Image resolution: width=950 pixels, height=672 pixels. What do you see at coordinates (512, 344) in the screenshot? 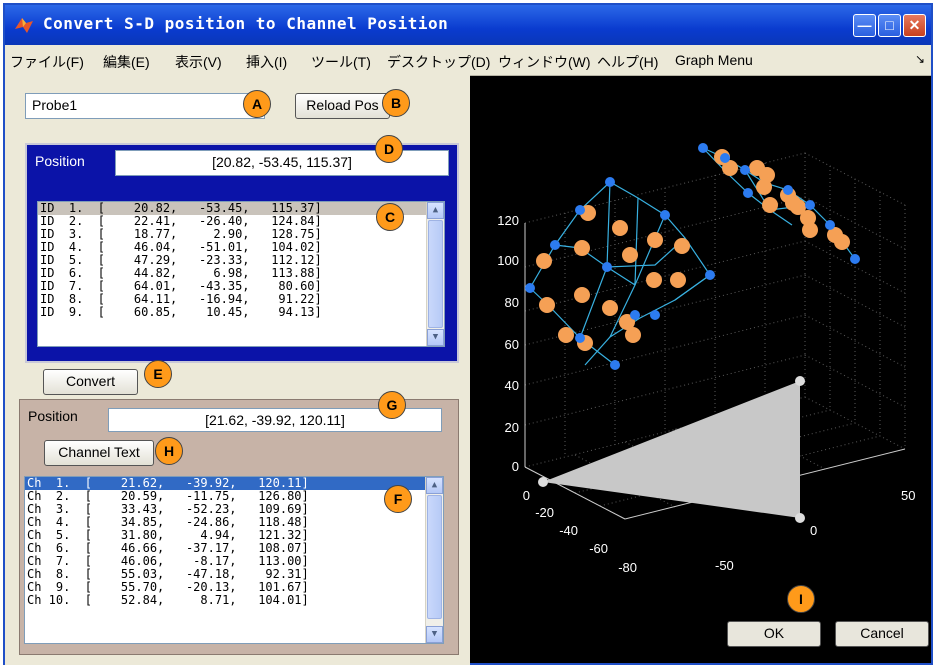
I see `z-tick: 60` at bounding box center [512, 344].